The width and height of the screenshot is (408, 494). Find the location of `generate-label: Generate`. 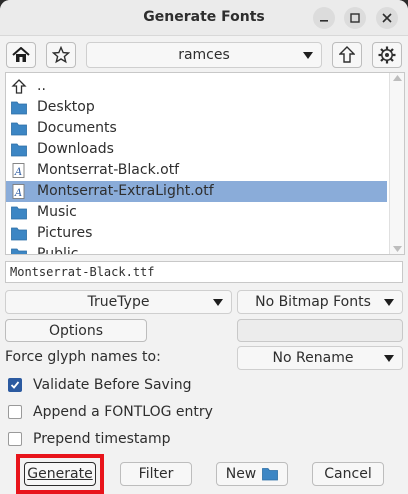

generate-label: Generate is located at coordinates (60, 474).